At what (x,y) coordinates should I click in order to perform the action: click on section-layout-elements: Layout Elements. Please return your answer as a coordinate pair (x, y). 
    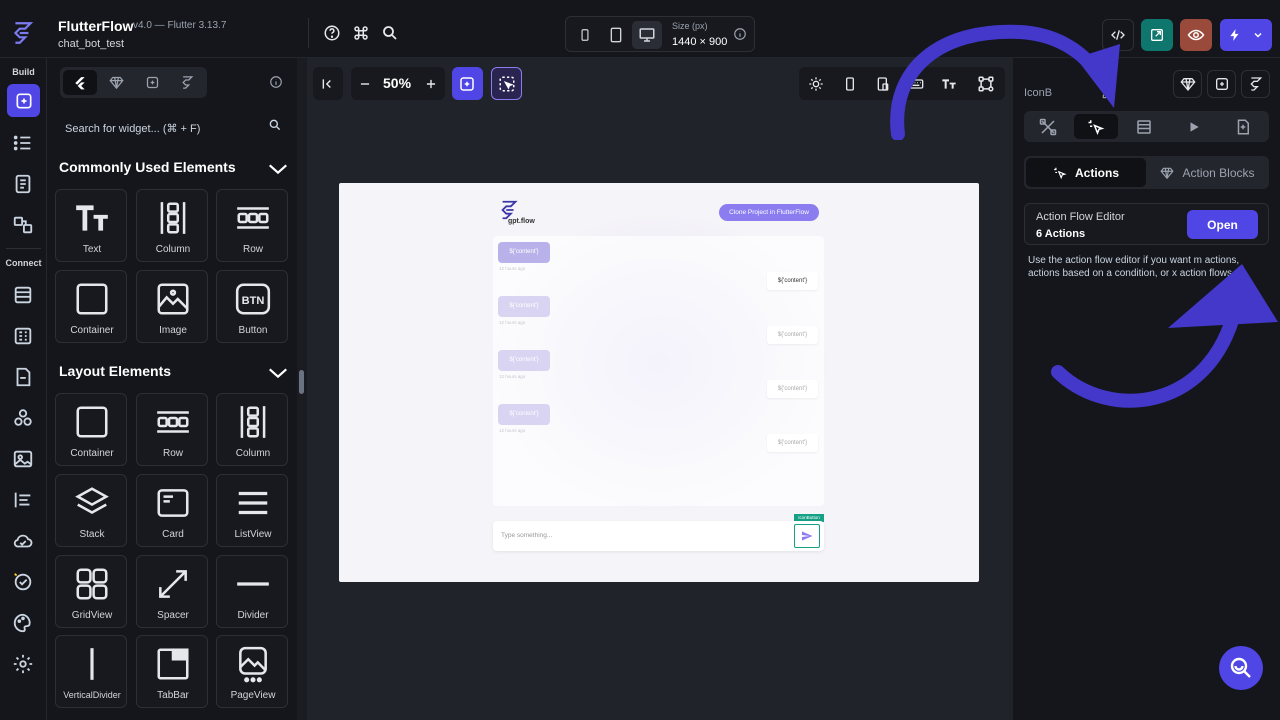
    Looking at the image, I should click on (172, 373).